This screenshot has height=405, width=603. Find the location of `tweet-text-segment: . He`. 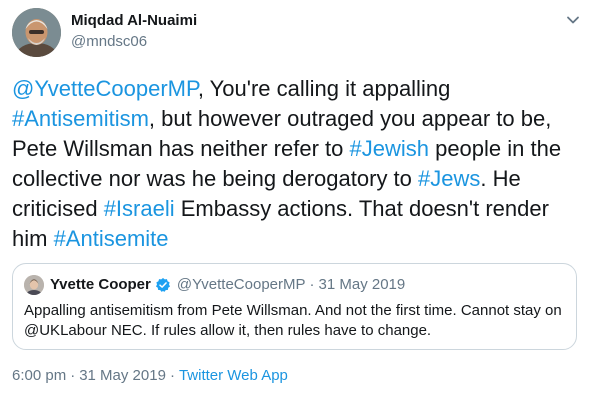

tweet-text-segment: . He is located at coordinates (500, 178).